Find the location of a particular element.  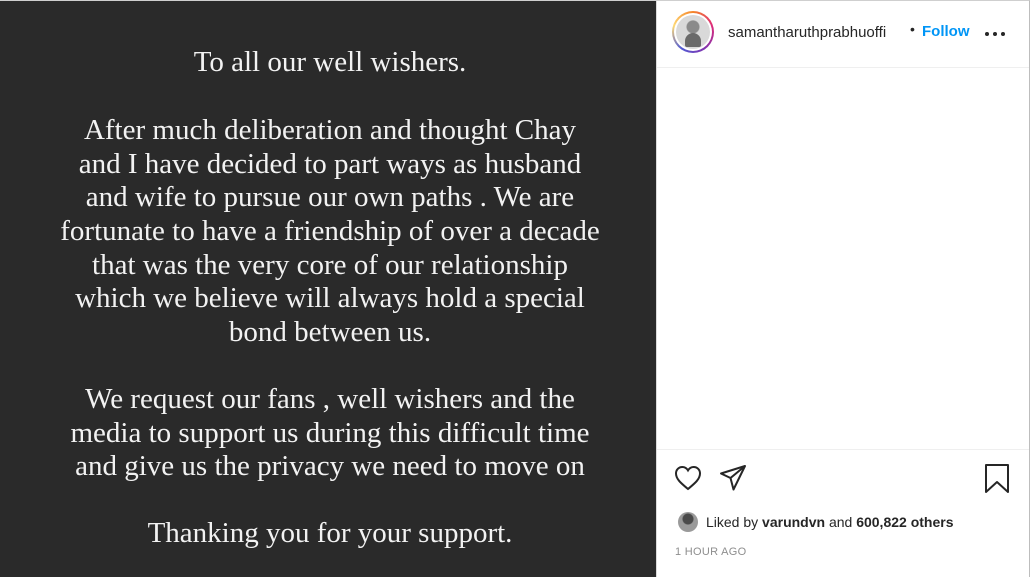

post-text-line: Thanking you for your support. is located at coordinates (330, 533).